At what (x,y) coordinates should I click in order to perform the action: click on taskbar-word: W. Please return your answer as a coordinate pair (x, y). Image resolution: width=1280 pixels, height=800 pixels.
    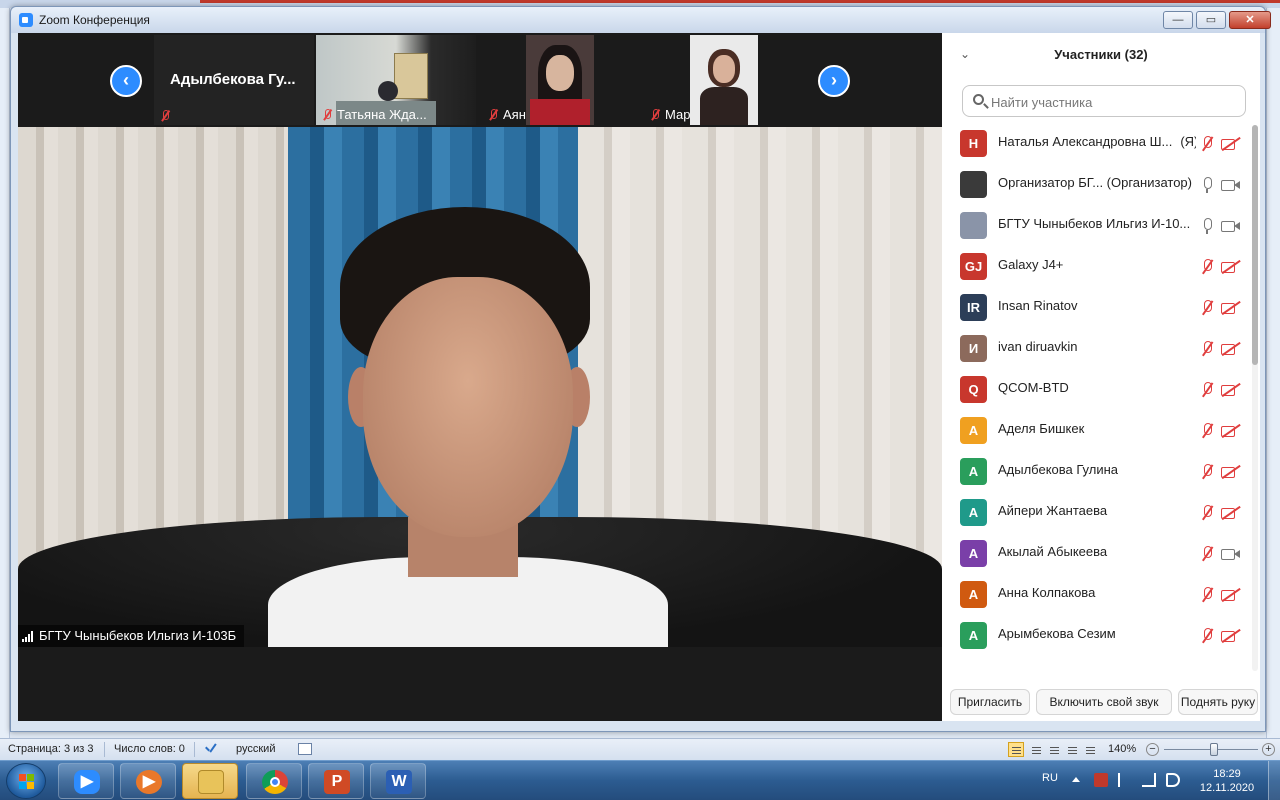
    Looking at the image, I should click on (398, 781).